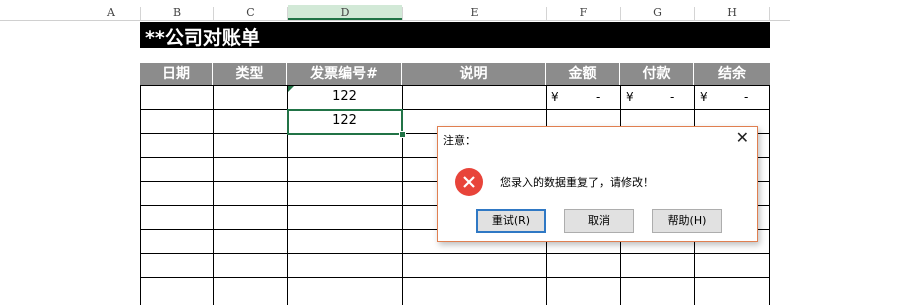 This screenshot has height=305, width=900. Describe the element at coordinates (250, 12) in the screenshot. I see `column-header-c: C` at that location.